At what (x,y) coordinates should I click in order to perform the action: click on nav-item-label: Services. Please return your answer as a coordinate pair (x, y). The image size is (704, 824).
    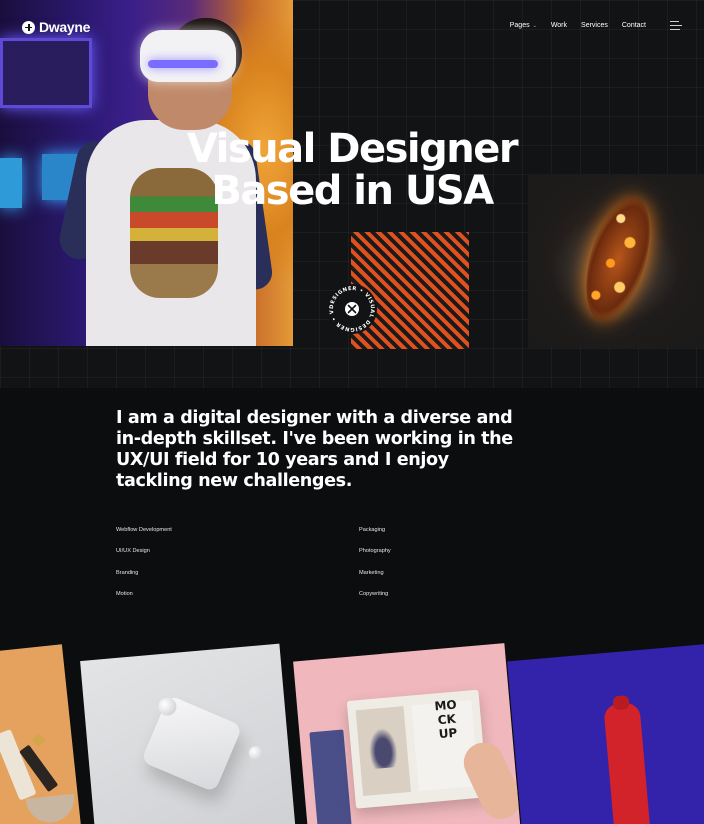
    Looking at the image, I should click on (594, 25).